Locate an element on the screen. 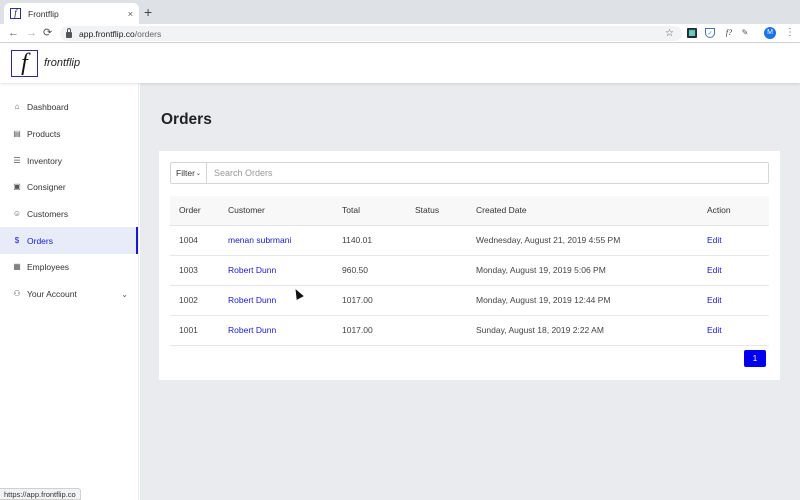 The height and width of the screenshot is (500, 800). brand-name: frontflip is located at coordinates (62, 63).